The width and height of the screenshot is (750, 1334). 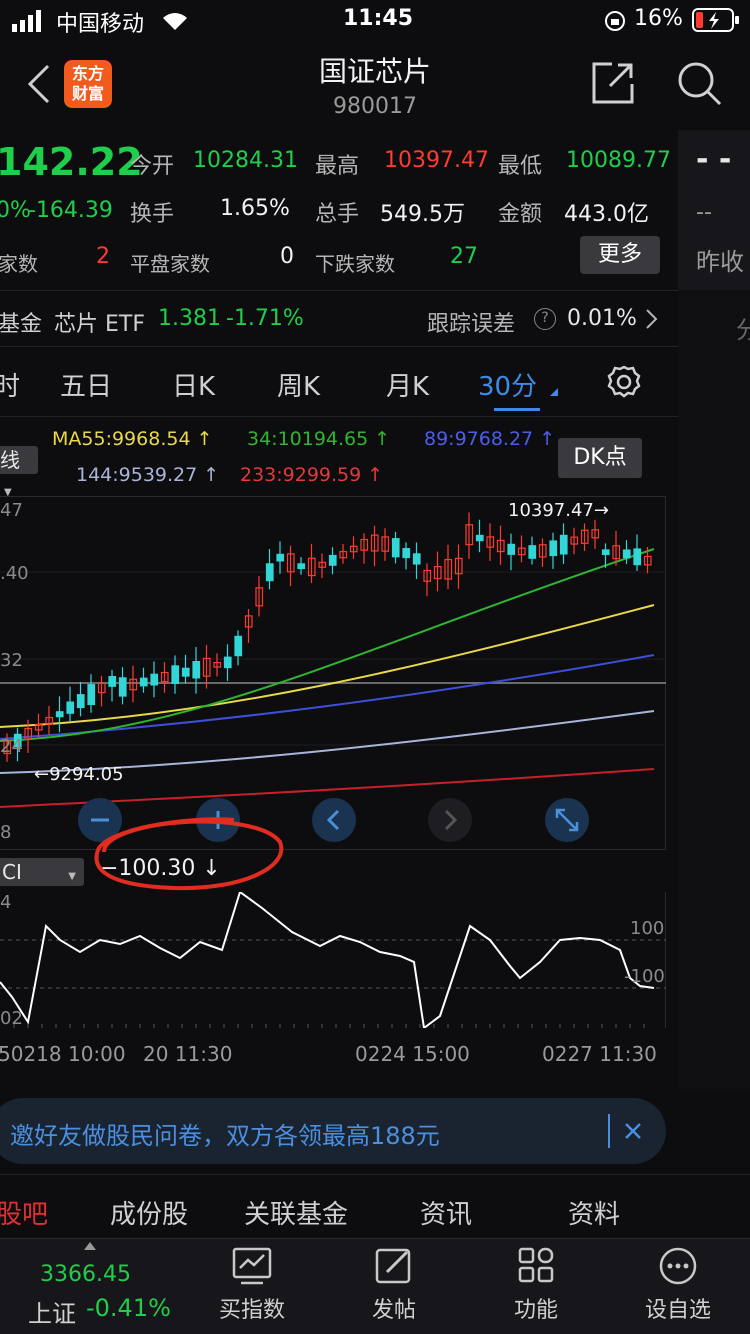 I want to click on turnover-value: 1.65%, so click(x=255, y=208).